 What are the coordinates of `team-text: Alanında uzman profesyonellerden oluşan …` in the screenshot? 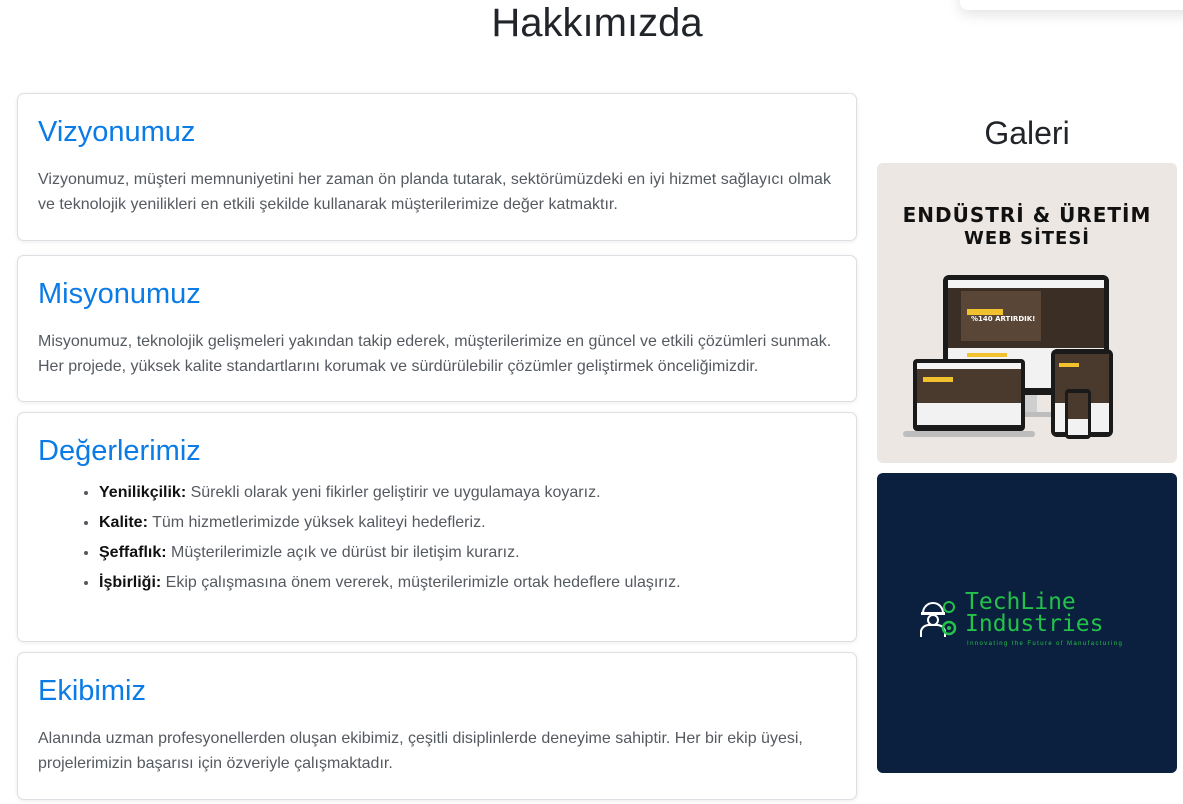 It's located at (420, 751).